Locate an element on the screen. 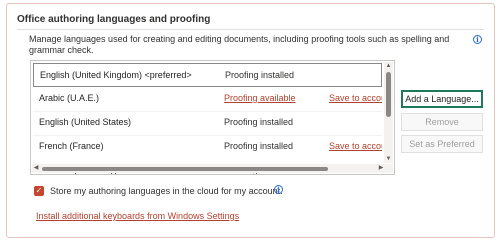 The height and width of the screenshot is (242, 500). section-divider is located at coordinates (250, 29).